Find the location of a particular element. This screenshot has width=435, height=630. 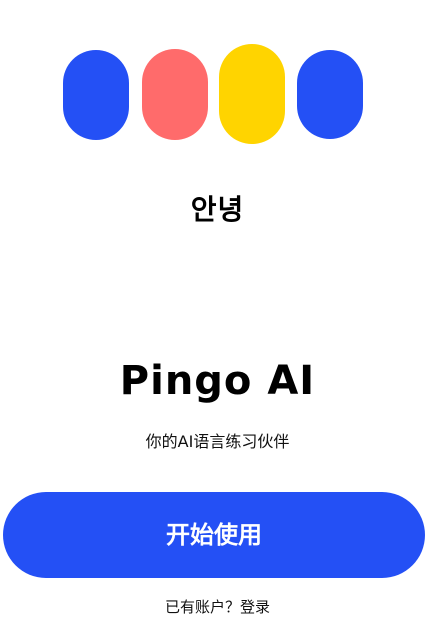

start-button: 开始使用 is located at coordinates (214, 535).